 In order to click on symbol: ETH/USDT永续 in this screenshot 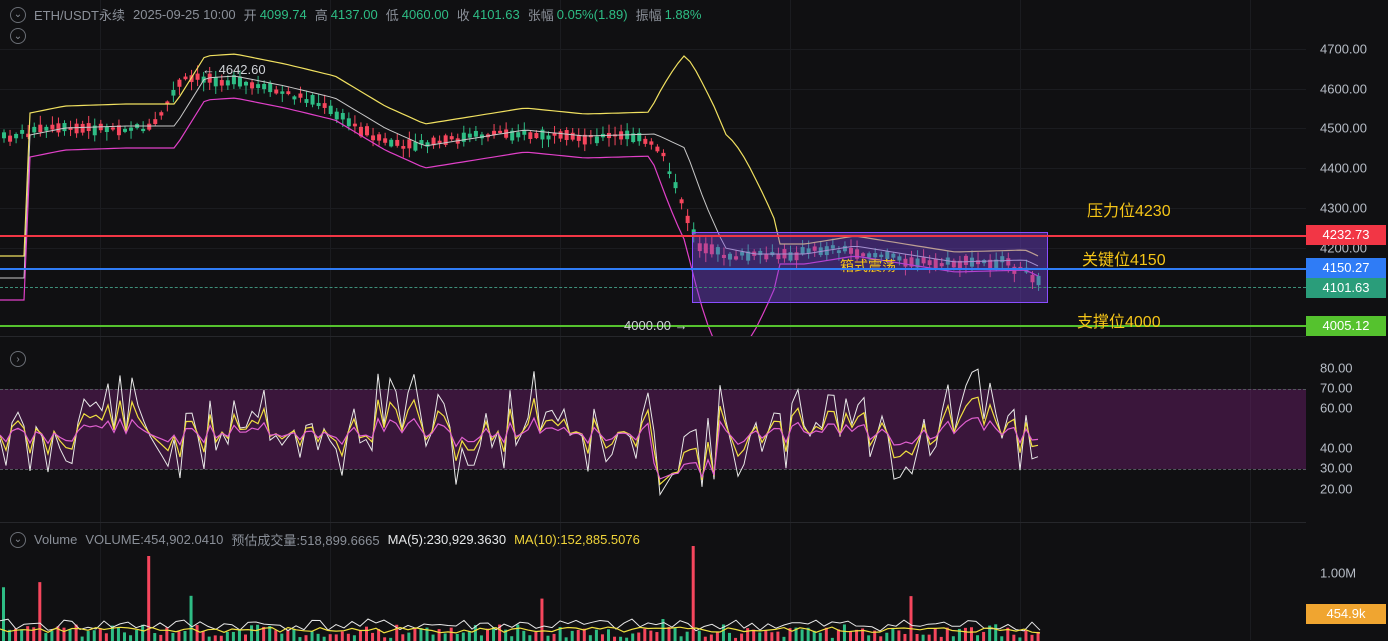, I will do `click(80, 15)`.